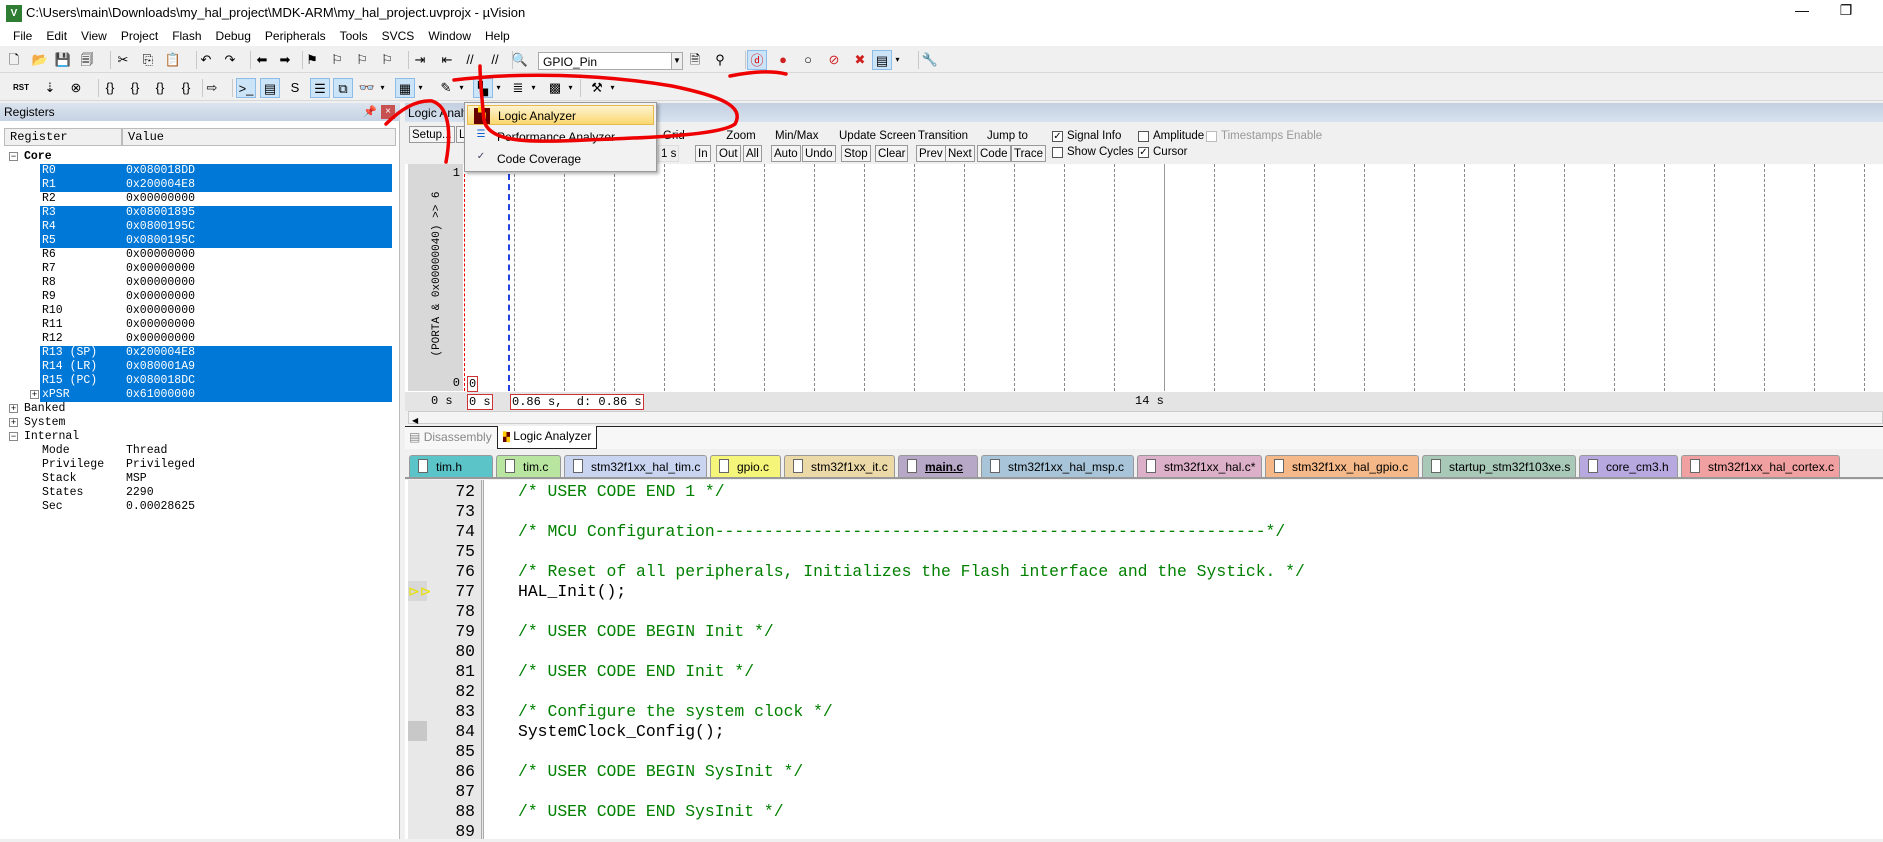 The width and height of the screenshot is (1883, 842). I want to click on step-out-icon: {}, so click(160, 88).